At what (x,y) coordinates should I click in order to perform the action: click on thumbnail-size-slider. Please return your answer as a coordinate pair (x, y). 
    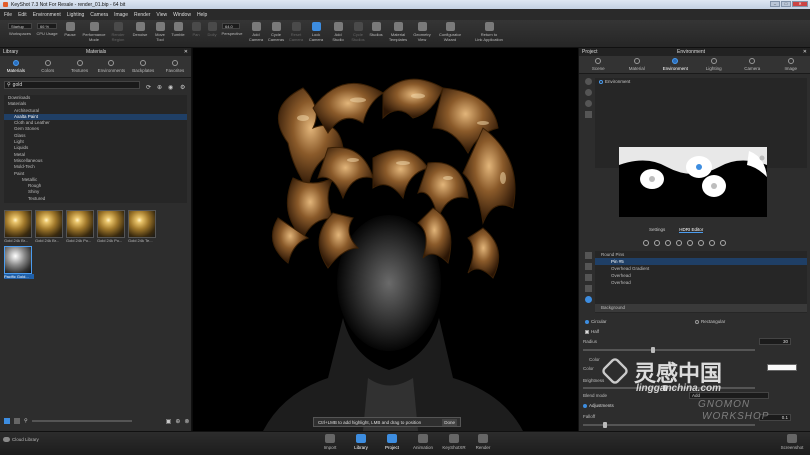
    Looking at the image, I should click on (81, 421).